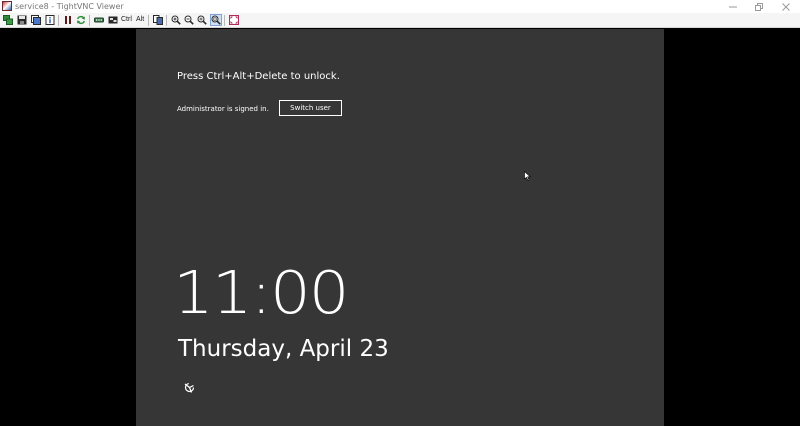 This screenshot has height=426, width=800. Describe the element at coordinates (223, 109) in the screenshot. I see `signed-in-text: Administrator is signed in.` at that location.